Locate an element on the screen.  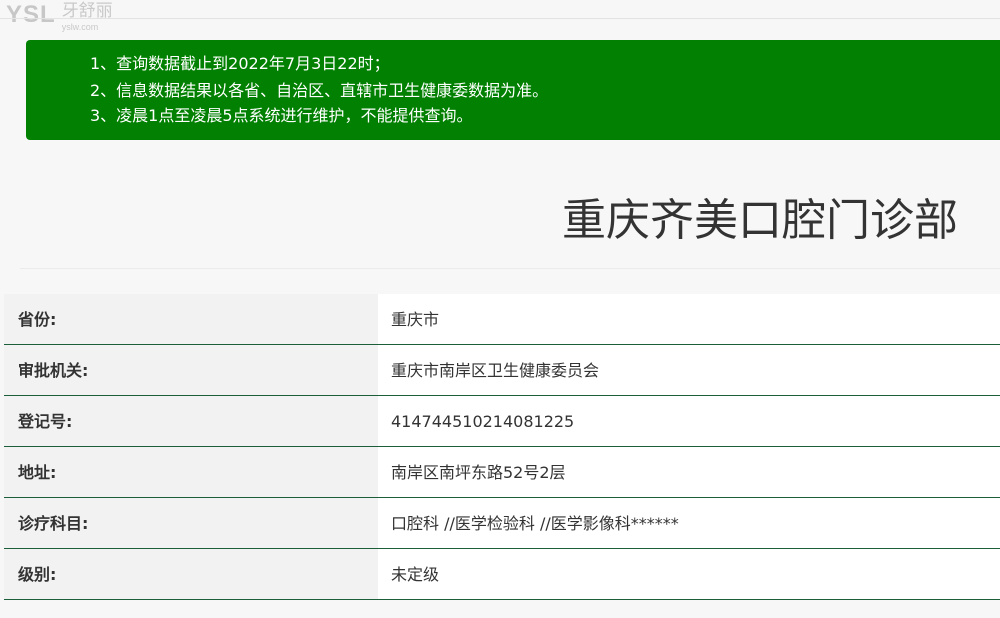
row-label: 诊疗科目: is located at coordinates (191, 523).